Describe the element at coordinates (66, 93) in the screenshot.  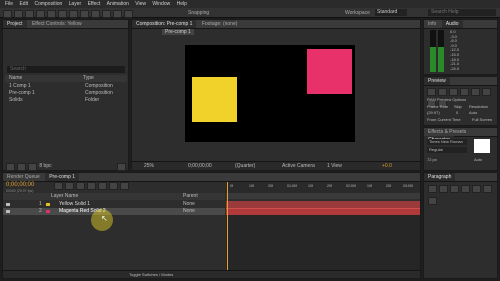
I see `list-item: Pre-comp 1 Composition` at that location.